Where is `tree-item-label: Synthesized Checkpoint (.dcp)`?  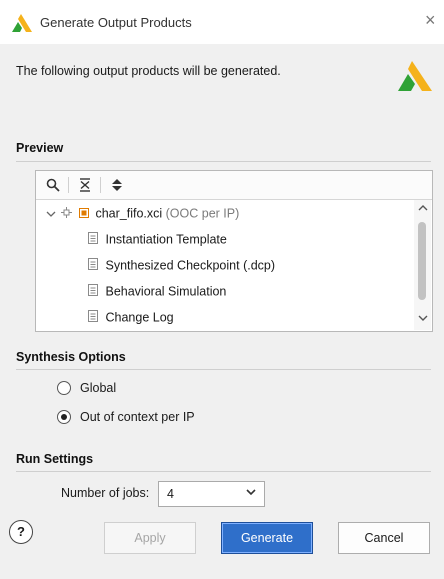
tree-item-label: Synthesized Checkpoint (.dcp) is located at coordinates (190, 265).